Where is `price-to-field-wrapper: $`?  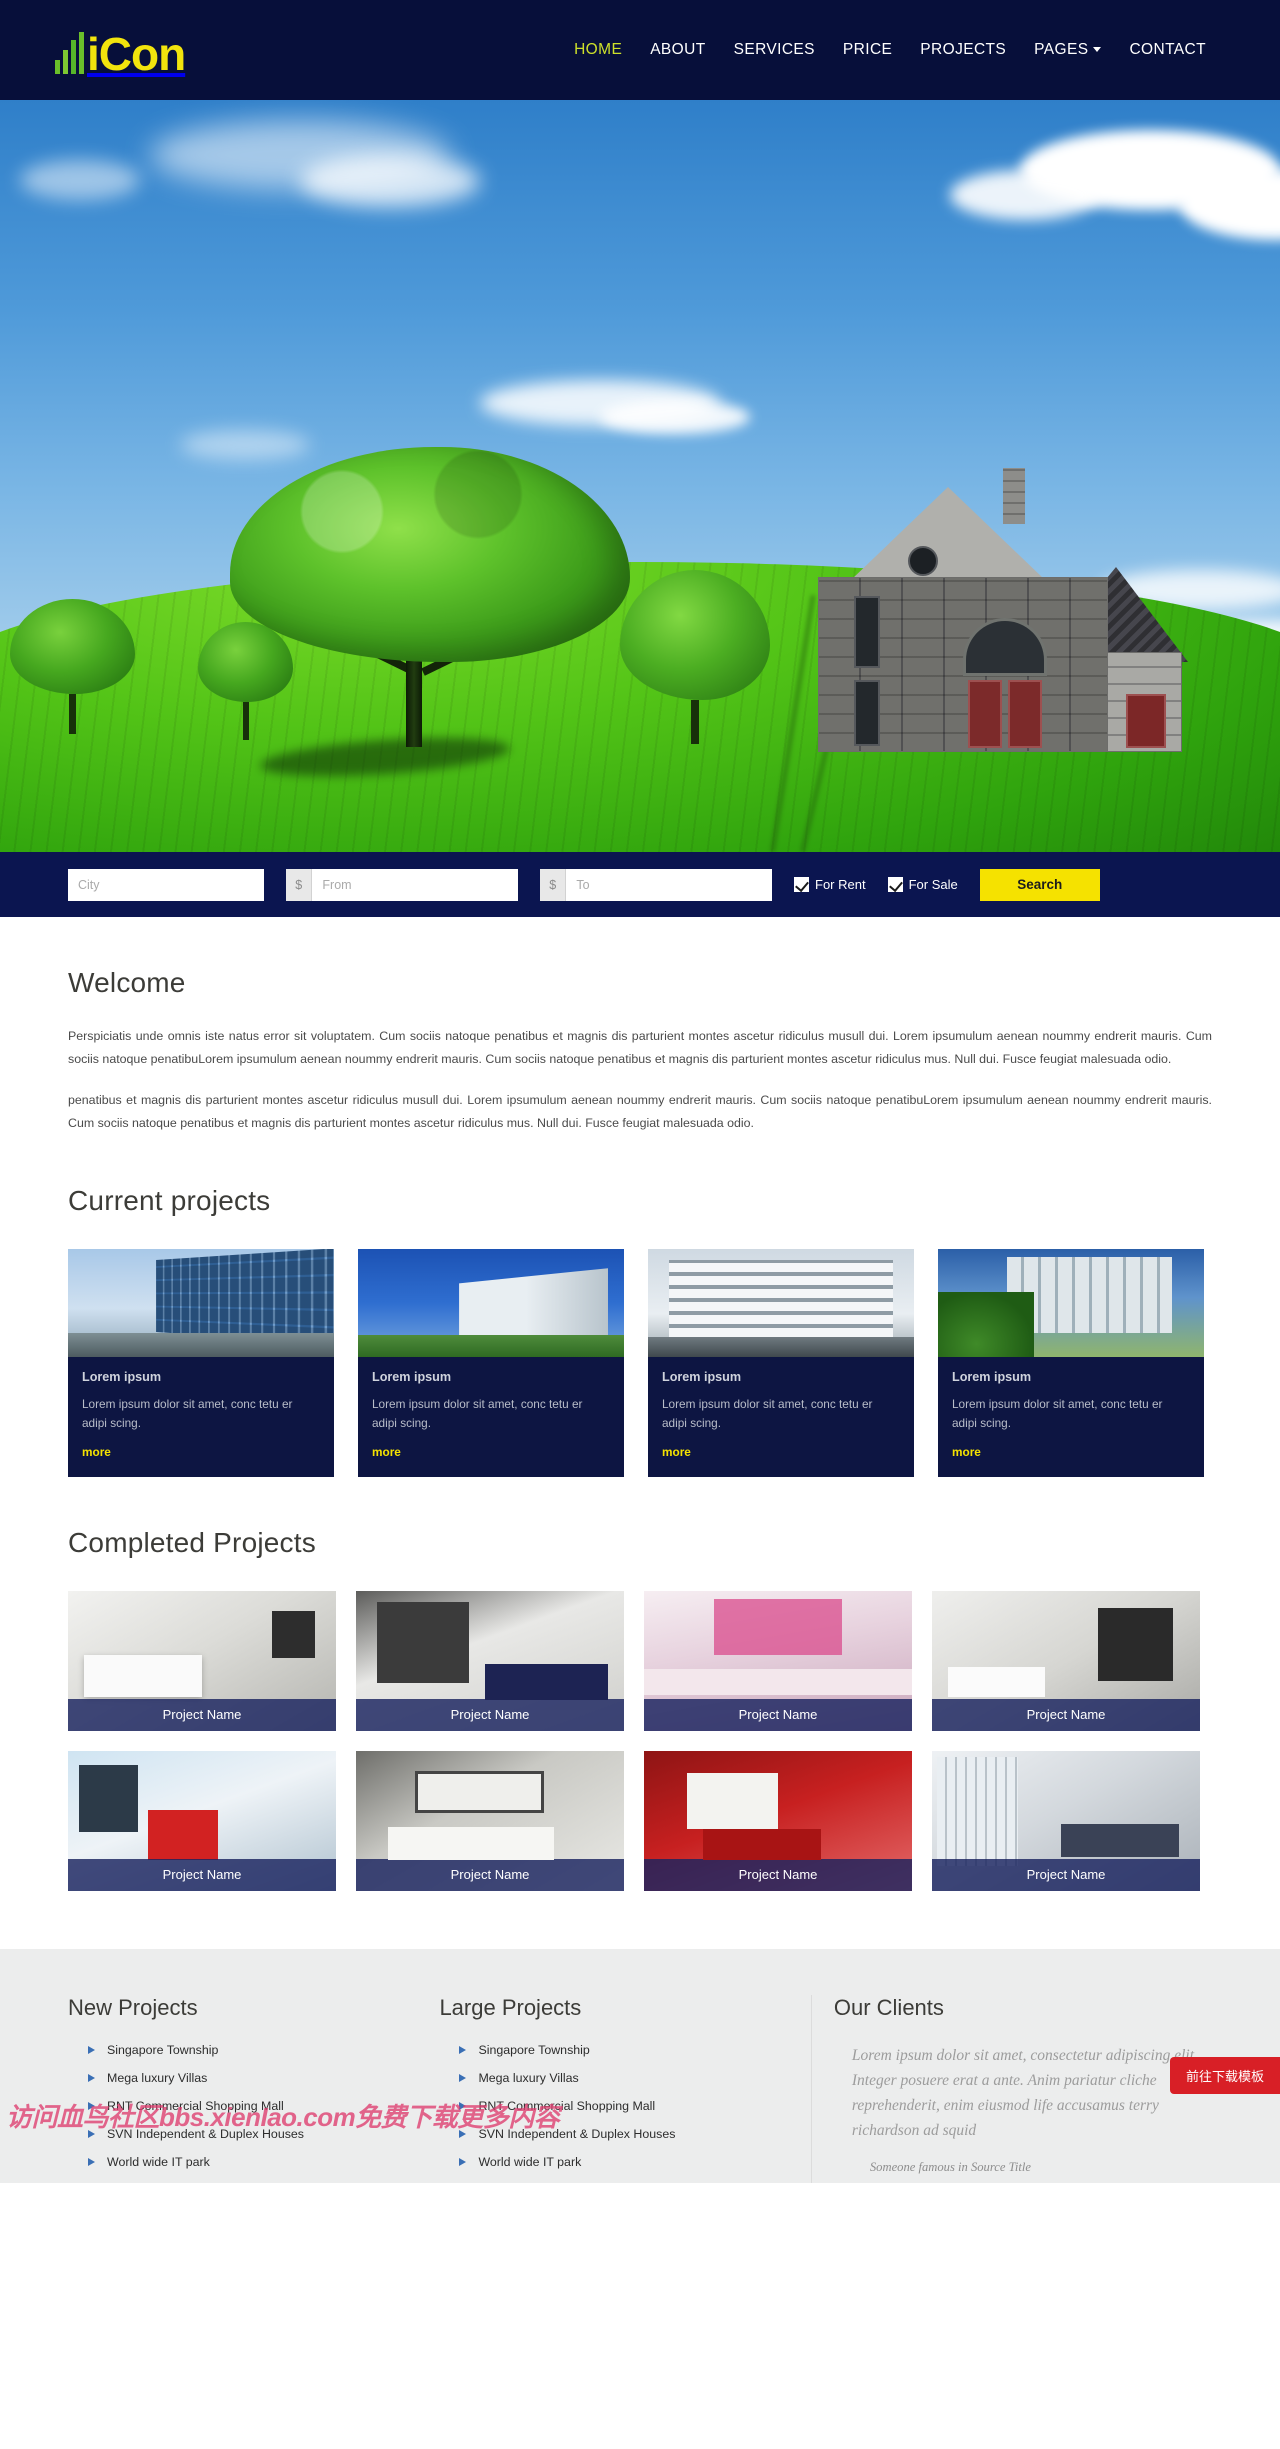 price-to-field-wrapper: $ is located at coordinates (656, 884).